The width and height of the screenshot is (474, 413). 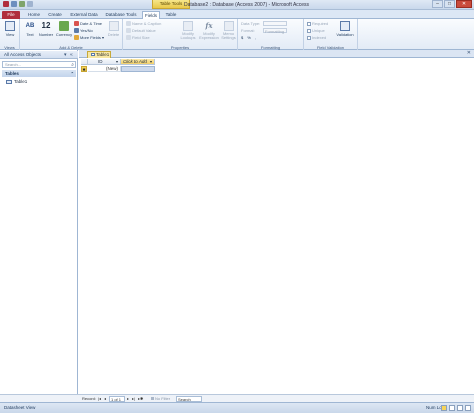 I want to click on modify-expression-label: Modify Expression, so click(x=209, y=35).